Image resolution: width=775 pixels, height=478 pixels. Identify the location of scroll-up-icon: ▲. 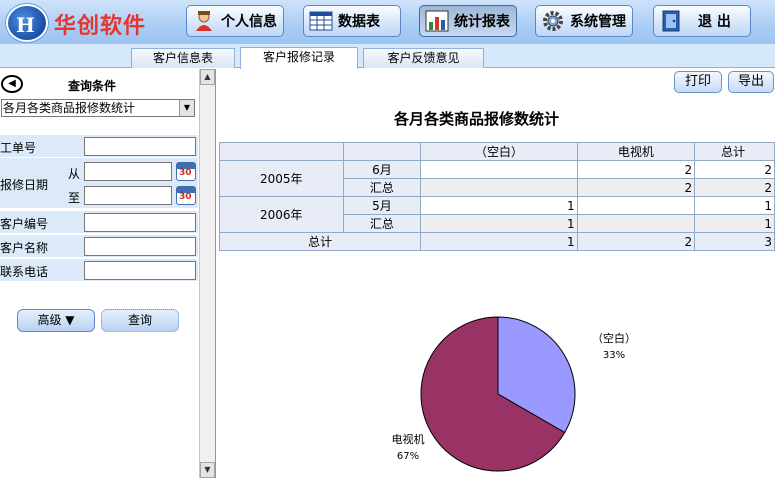
(207, 77).